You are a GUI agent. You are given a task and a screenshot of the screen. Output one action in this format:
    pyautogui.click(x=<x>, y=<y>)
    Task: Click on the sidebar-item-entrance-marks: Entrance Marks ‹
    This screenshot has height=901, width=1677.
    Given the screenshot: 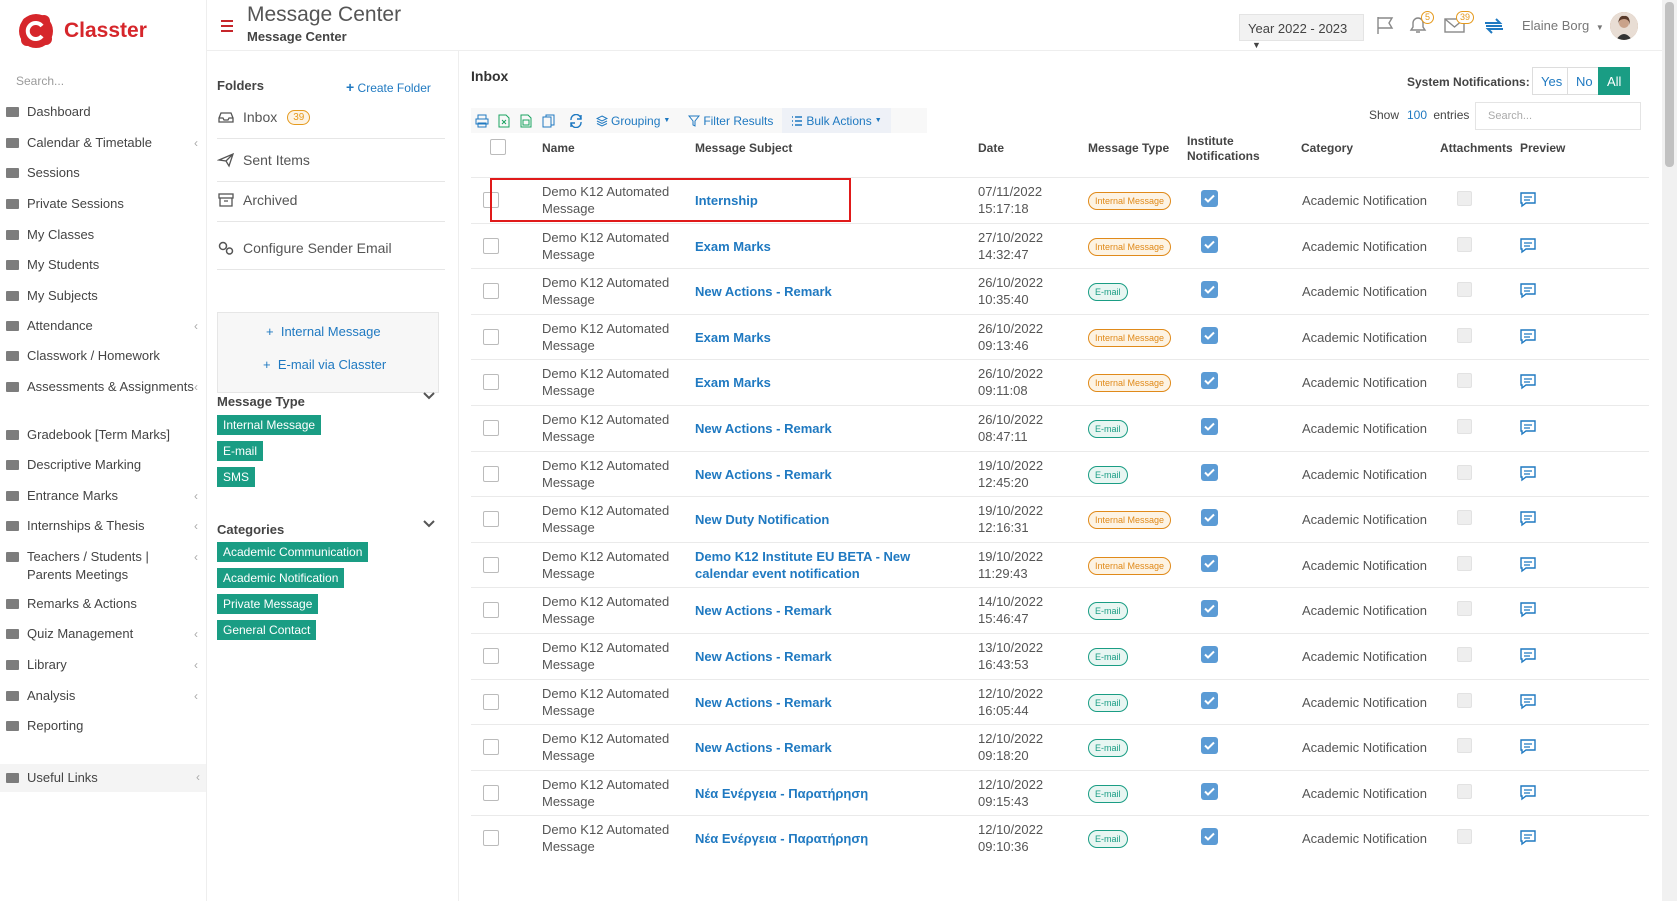 What is the action you would take?
    pyautogui.click(x=104, y=496)
    